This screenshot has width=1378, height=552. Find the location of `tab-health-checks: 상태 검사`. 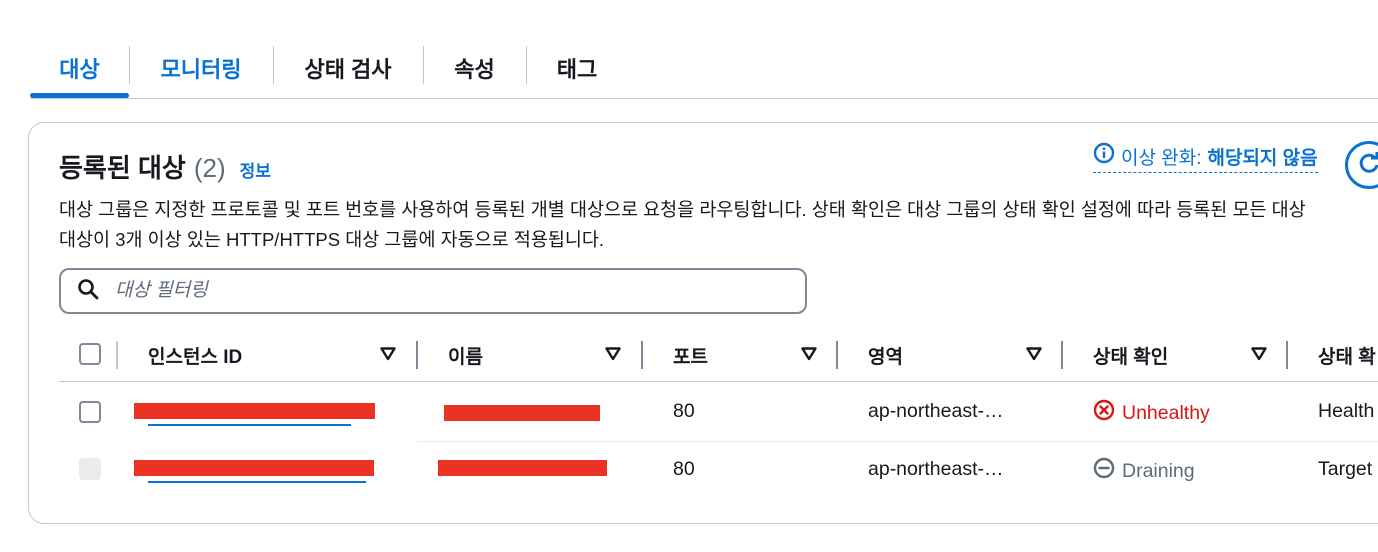

tab-health-checks: 상태 검사 is located at coordinates (348, 68).